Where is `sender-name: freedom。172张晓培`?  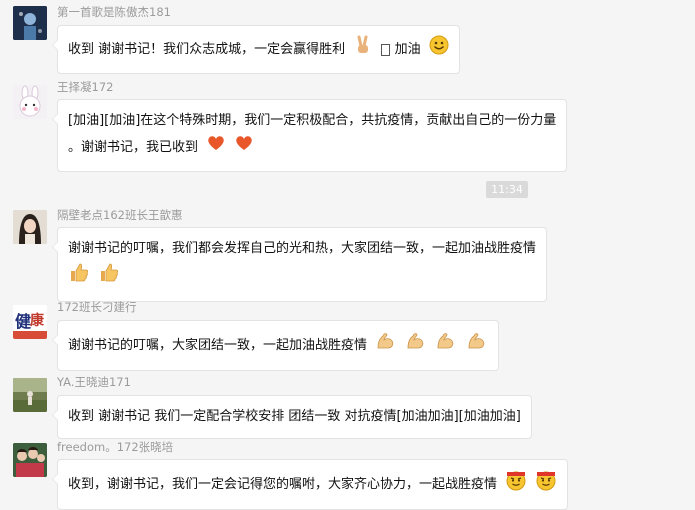
sender-name: freedom。172张晓培 is located at coordinates (115, 447).